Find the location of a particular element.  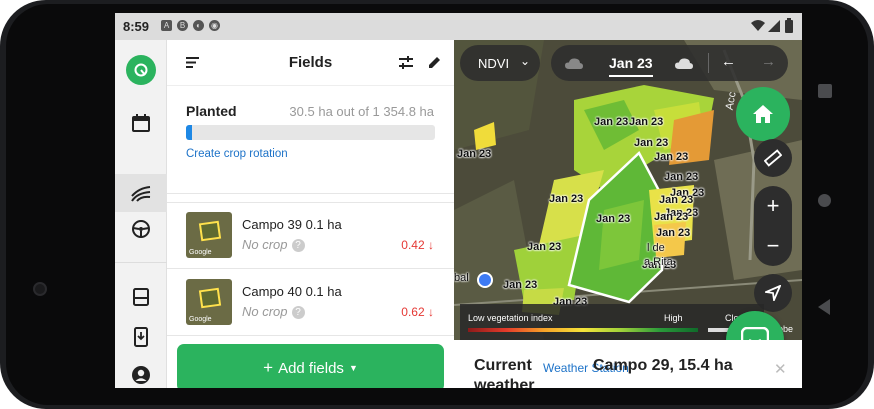

arrow-left-icon: ← is located at coordinates (728, 61).